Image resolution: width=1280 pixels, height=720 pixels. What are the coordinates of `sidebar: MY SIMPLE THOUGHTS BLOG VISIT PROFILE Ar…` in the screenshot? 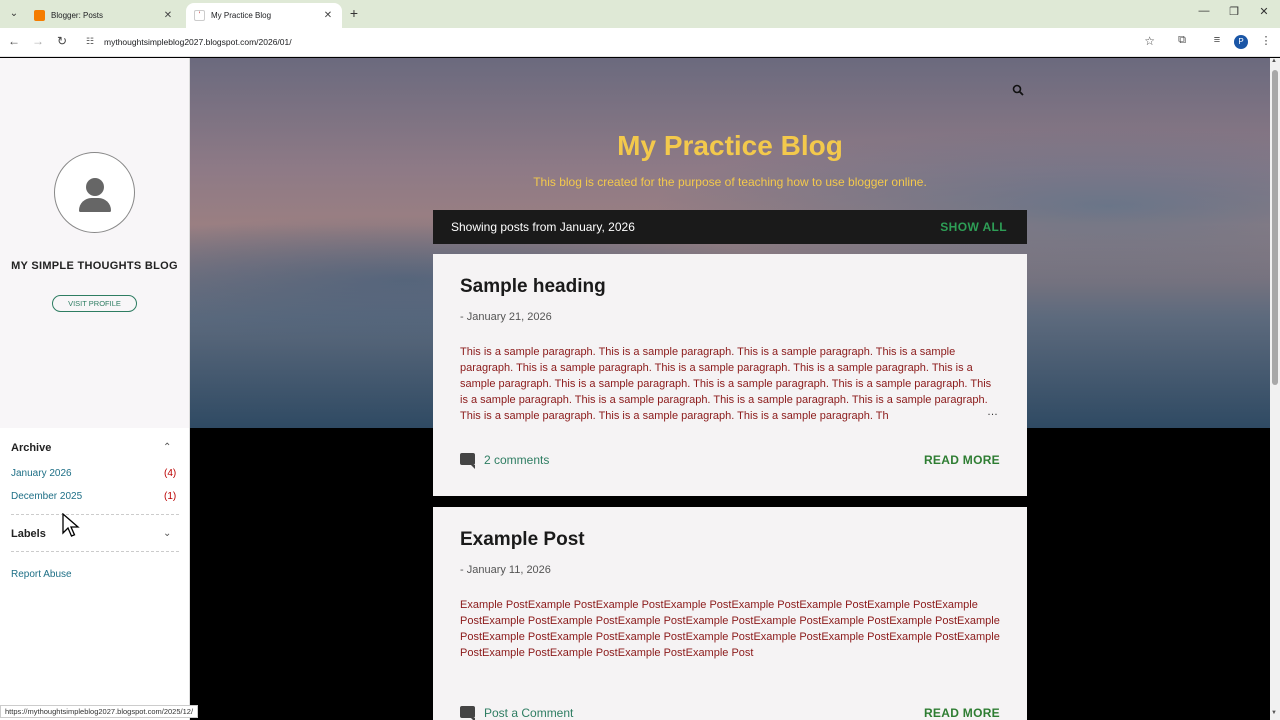 It's located at (95, 389).